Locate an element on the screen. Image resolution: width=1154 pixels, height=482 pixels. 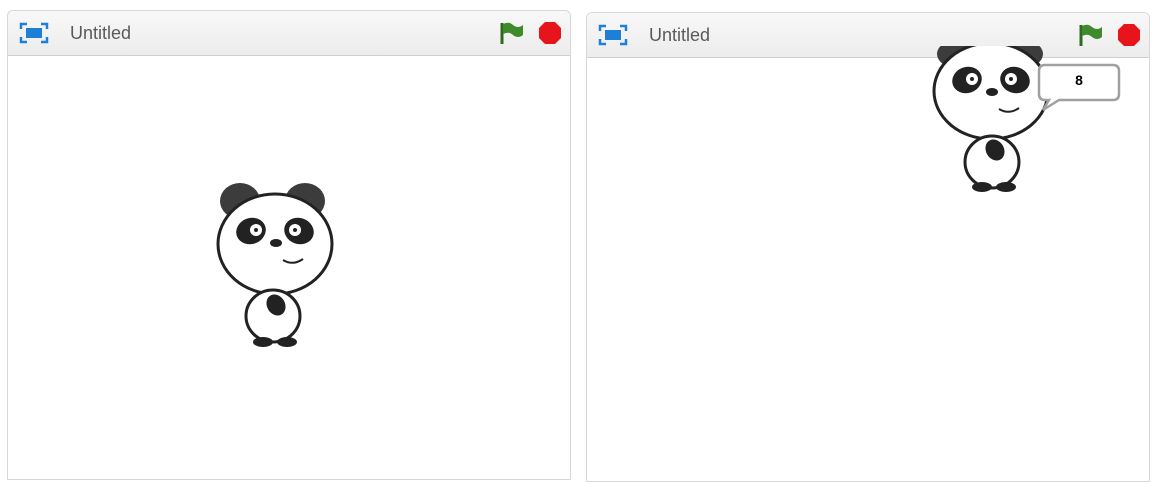
speech-bubble: 8 is located at coordinates (1079, 87).